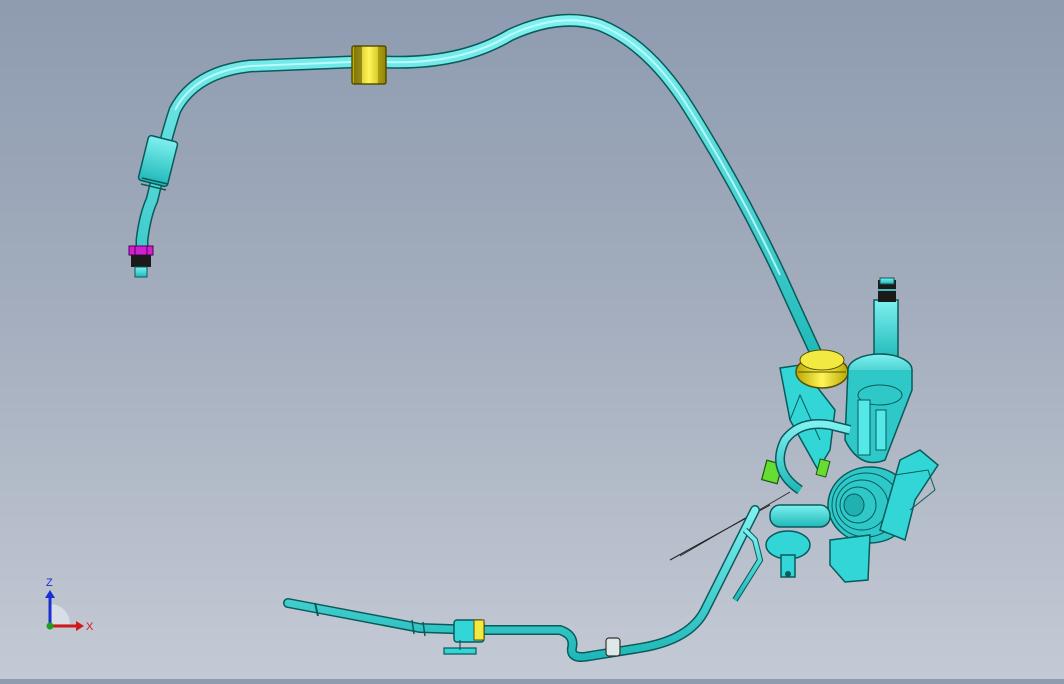 This screenshot has height=684, width=1064. Describe the element at coordinates (49, 583) in the screenshot. I see `z-axis-label: Z` at that location.